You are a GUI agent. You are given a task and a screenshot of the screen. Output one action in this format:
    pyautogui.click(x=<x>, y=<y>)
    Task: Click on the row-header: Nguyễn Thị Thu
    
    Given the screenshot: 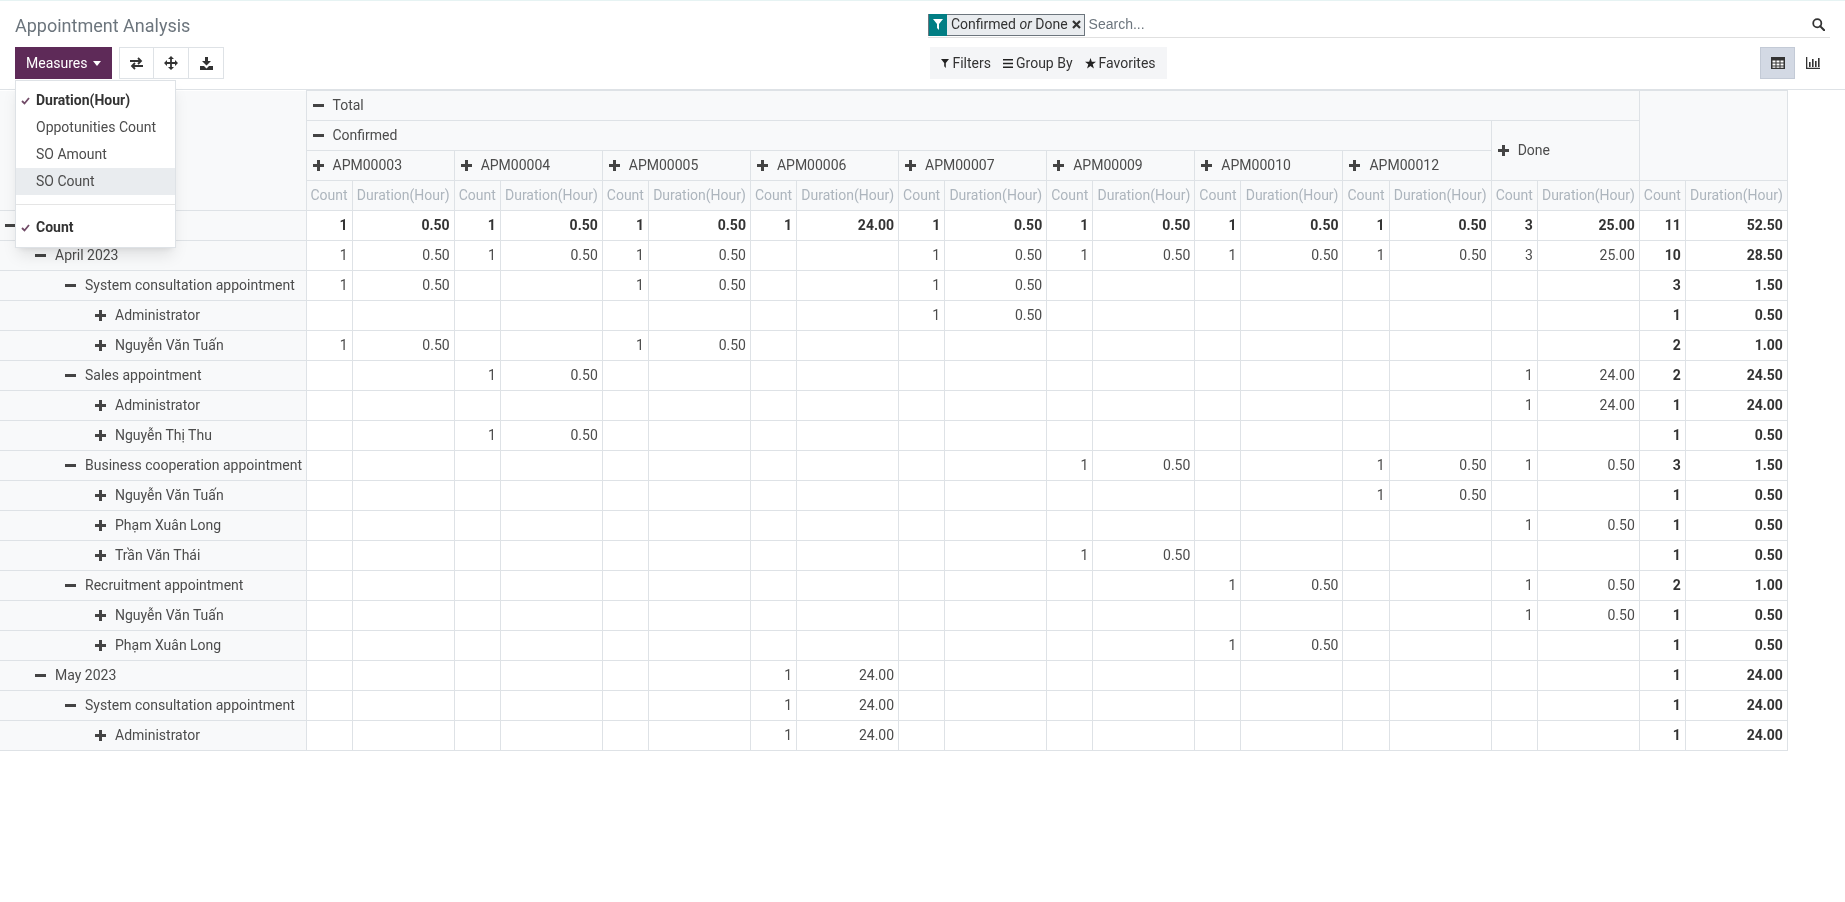 What is the action you would take?
    pyautogui.click(x=153, y=435)
    